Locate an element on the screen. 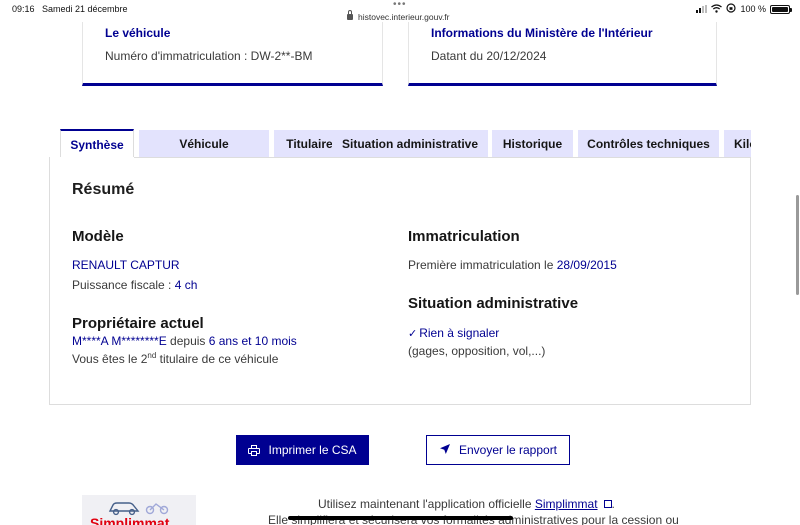  battery-icon is located at coordinates (781, 9).